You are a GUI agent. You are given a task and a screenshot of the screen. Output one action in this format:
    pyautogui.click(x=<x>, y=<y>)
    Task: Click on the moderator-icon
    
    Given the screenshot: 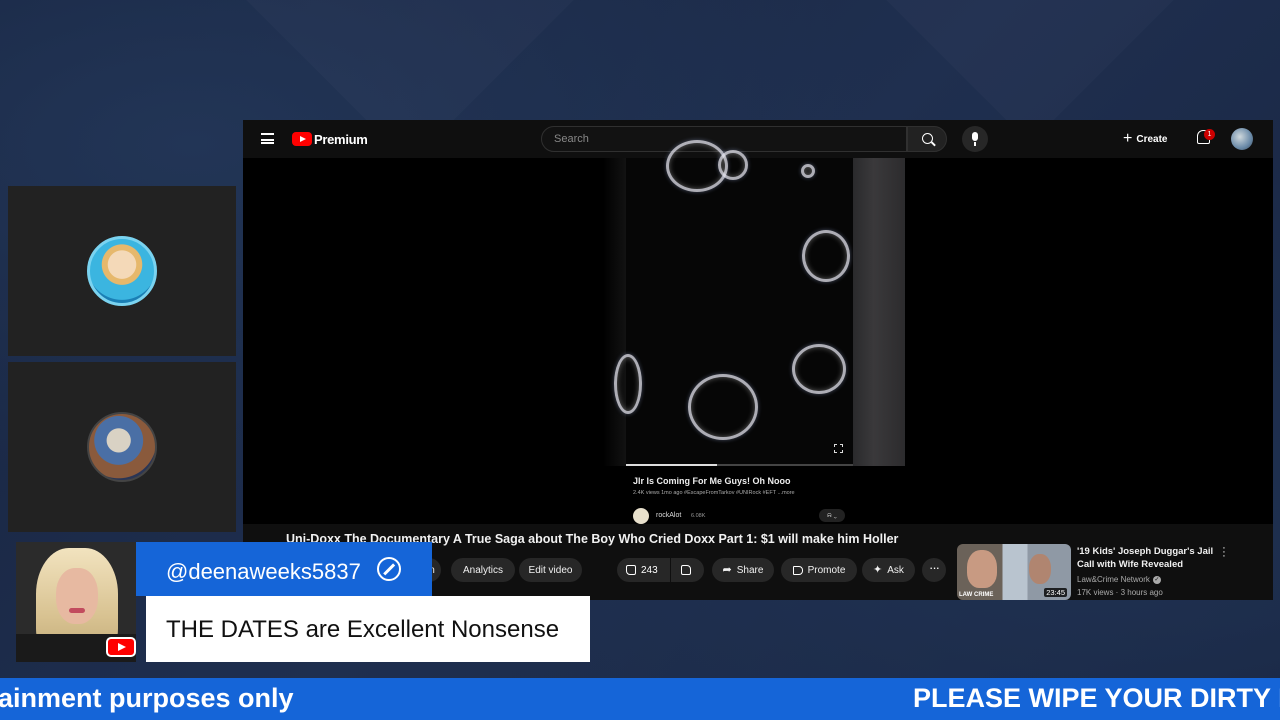 What is the action you would take?
    pyautogui.click(x=389, y=569)
    